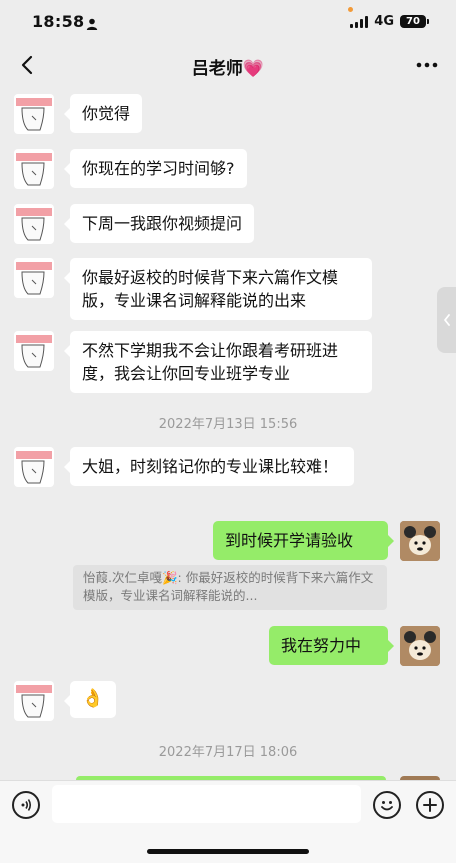 The image size is (456, 863). Describe the element at coordinates (228, 851) in the screenshot. I see `home-indicator` at that location.